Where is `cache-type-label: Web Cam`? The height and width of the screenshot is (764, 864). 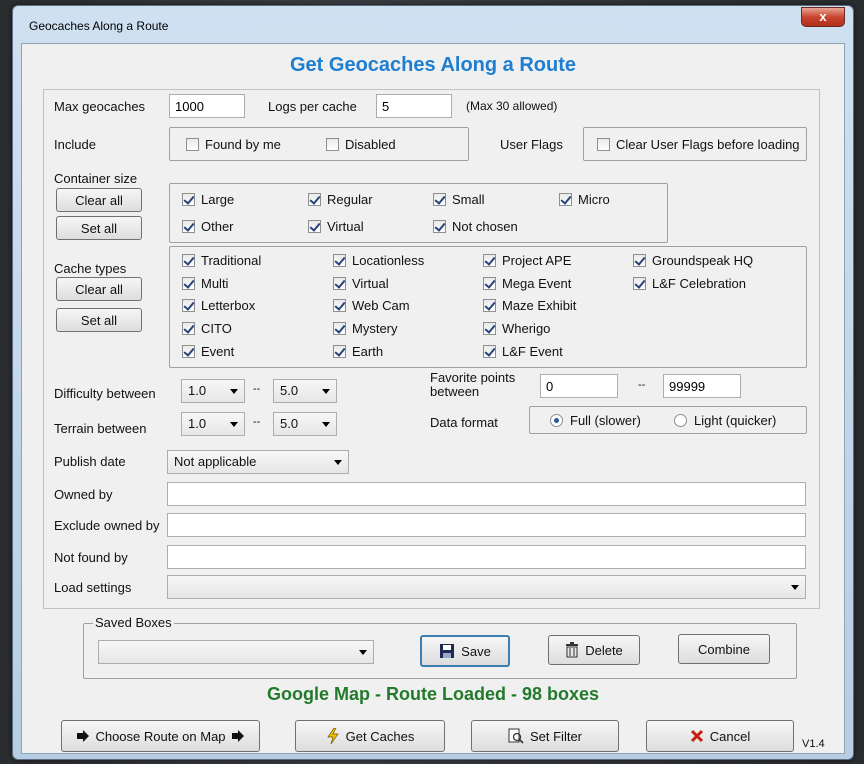
cache-type-label: Web Cam is located at coordinates (381, 305).